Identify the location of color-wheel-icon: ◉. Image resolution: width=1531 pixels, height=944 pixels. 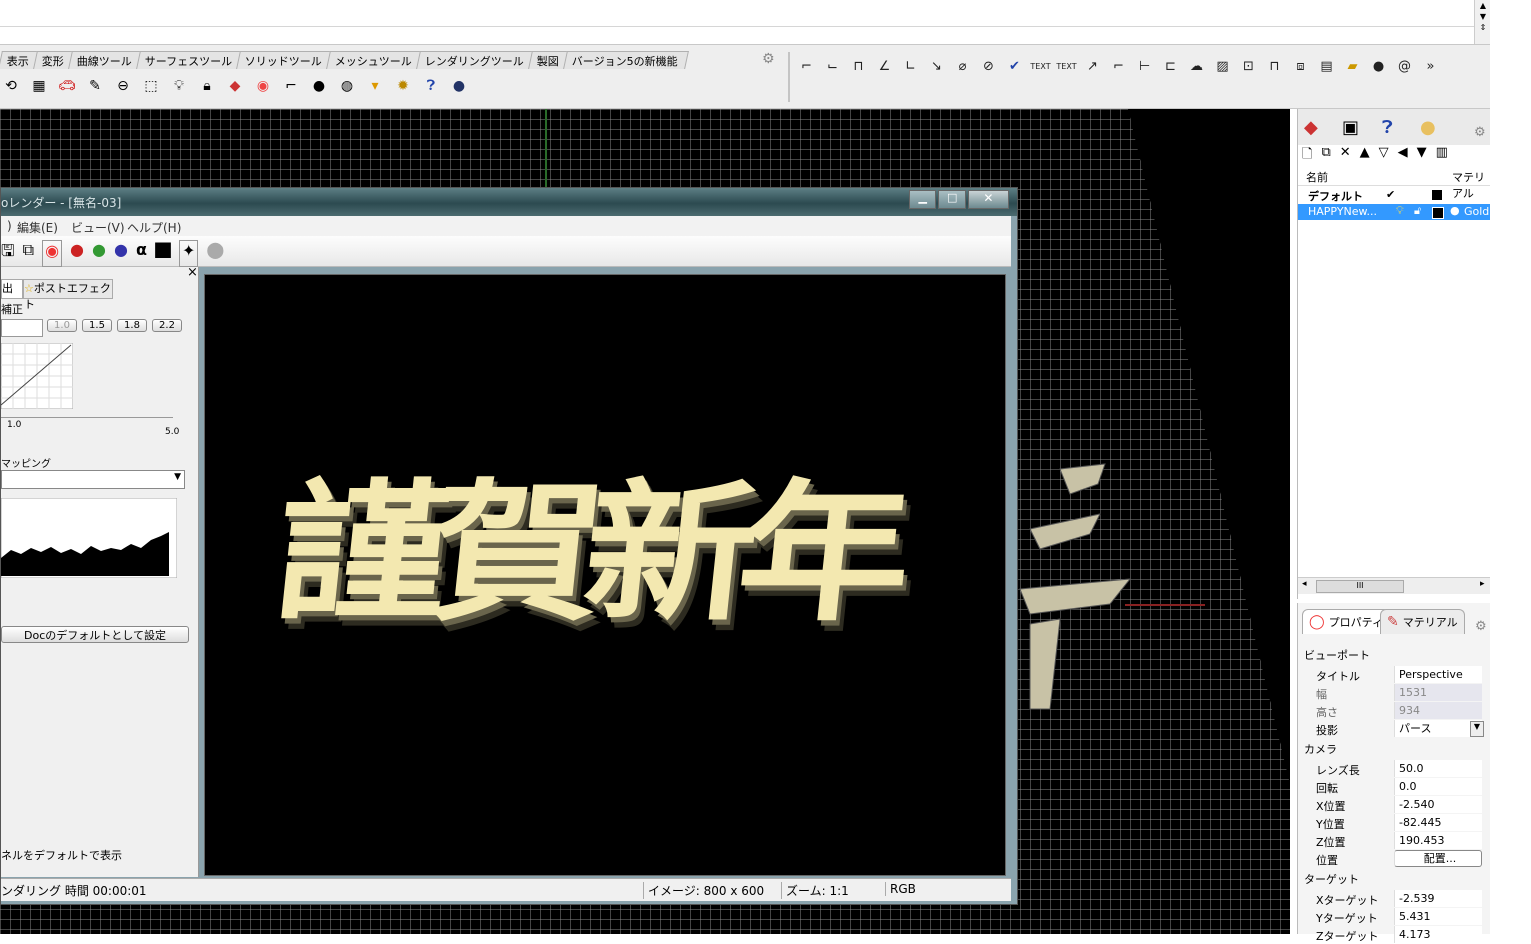
(263, 86).